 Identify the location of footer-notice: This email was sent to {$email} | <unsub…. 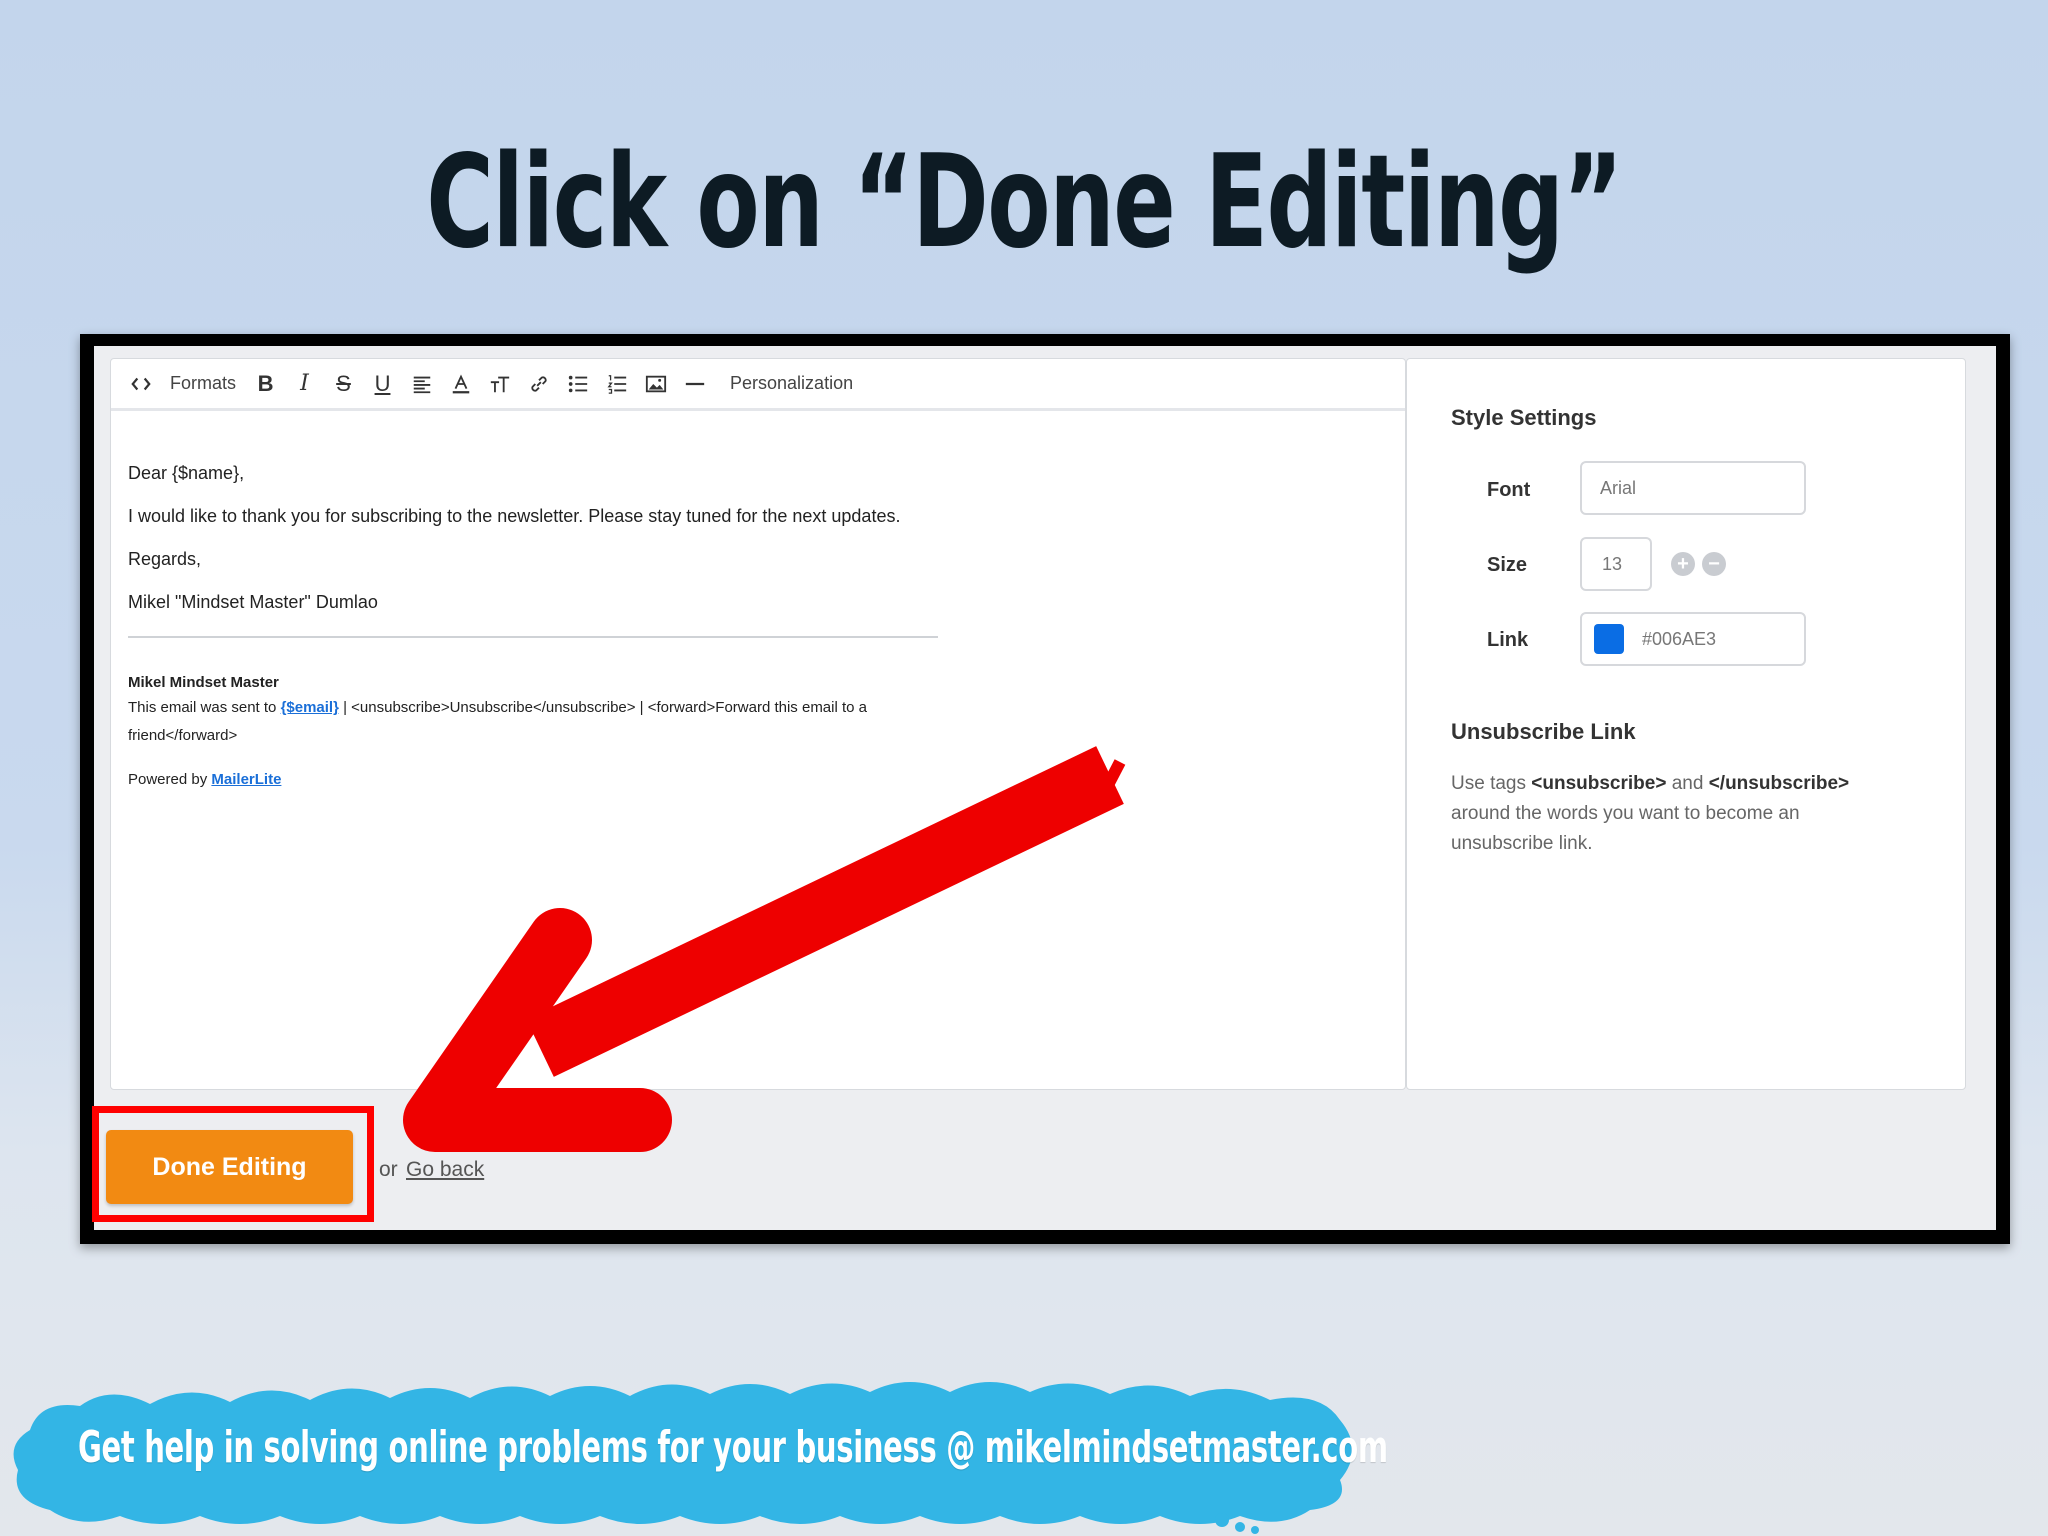
(538, 722).